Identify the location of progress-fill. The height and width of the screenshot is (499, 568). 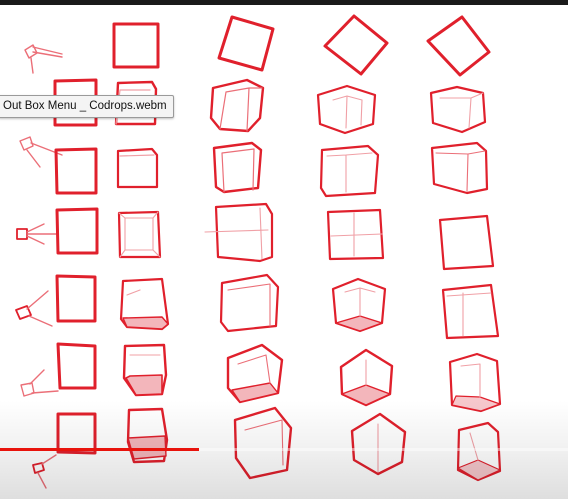
(99, 449).